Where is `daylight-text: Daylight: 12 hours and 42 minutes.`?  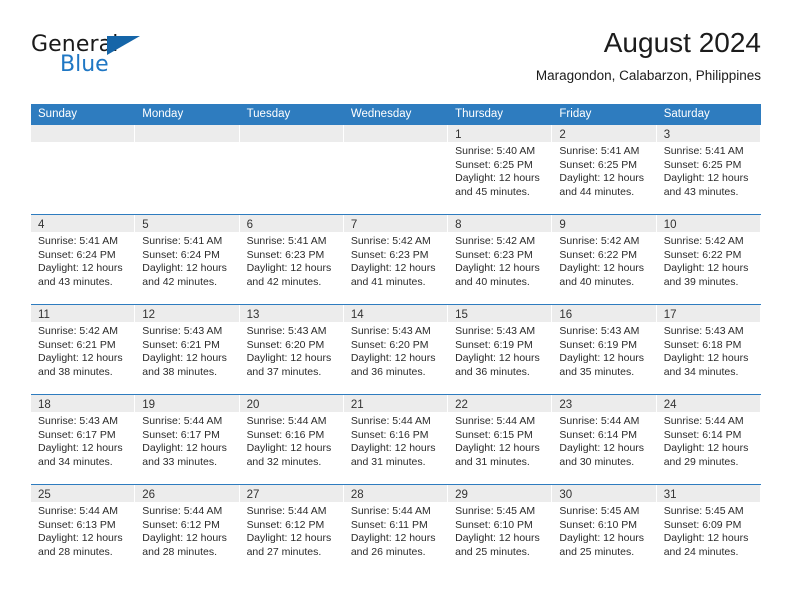 daylight-text: Daylight: 12 hours and 42 minutes. is located at coordinates (184, 275).